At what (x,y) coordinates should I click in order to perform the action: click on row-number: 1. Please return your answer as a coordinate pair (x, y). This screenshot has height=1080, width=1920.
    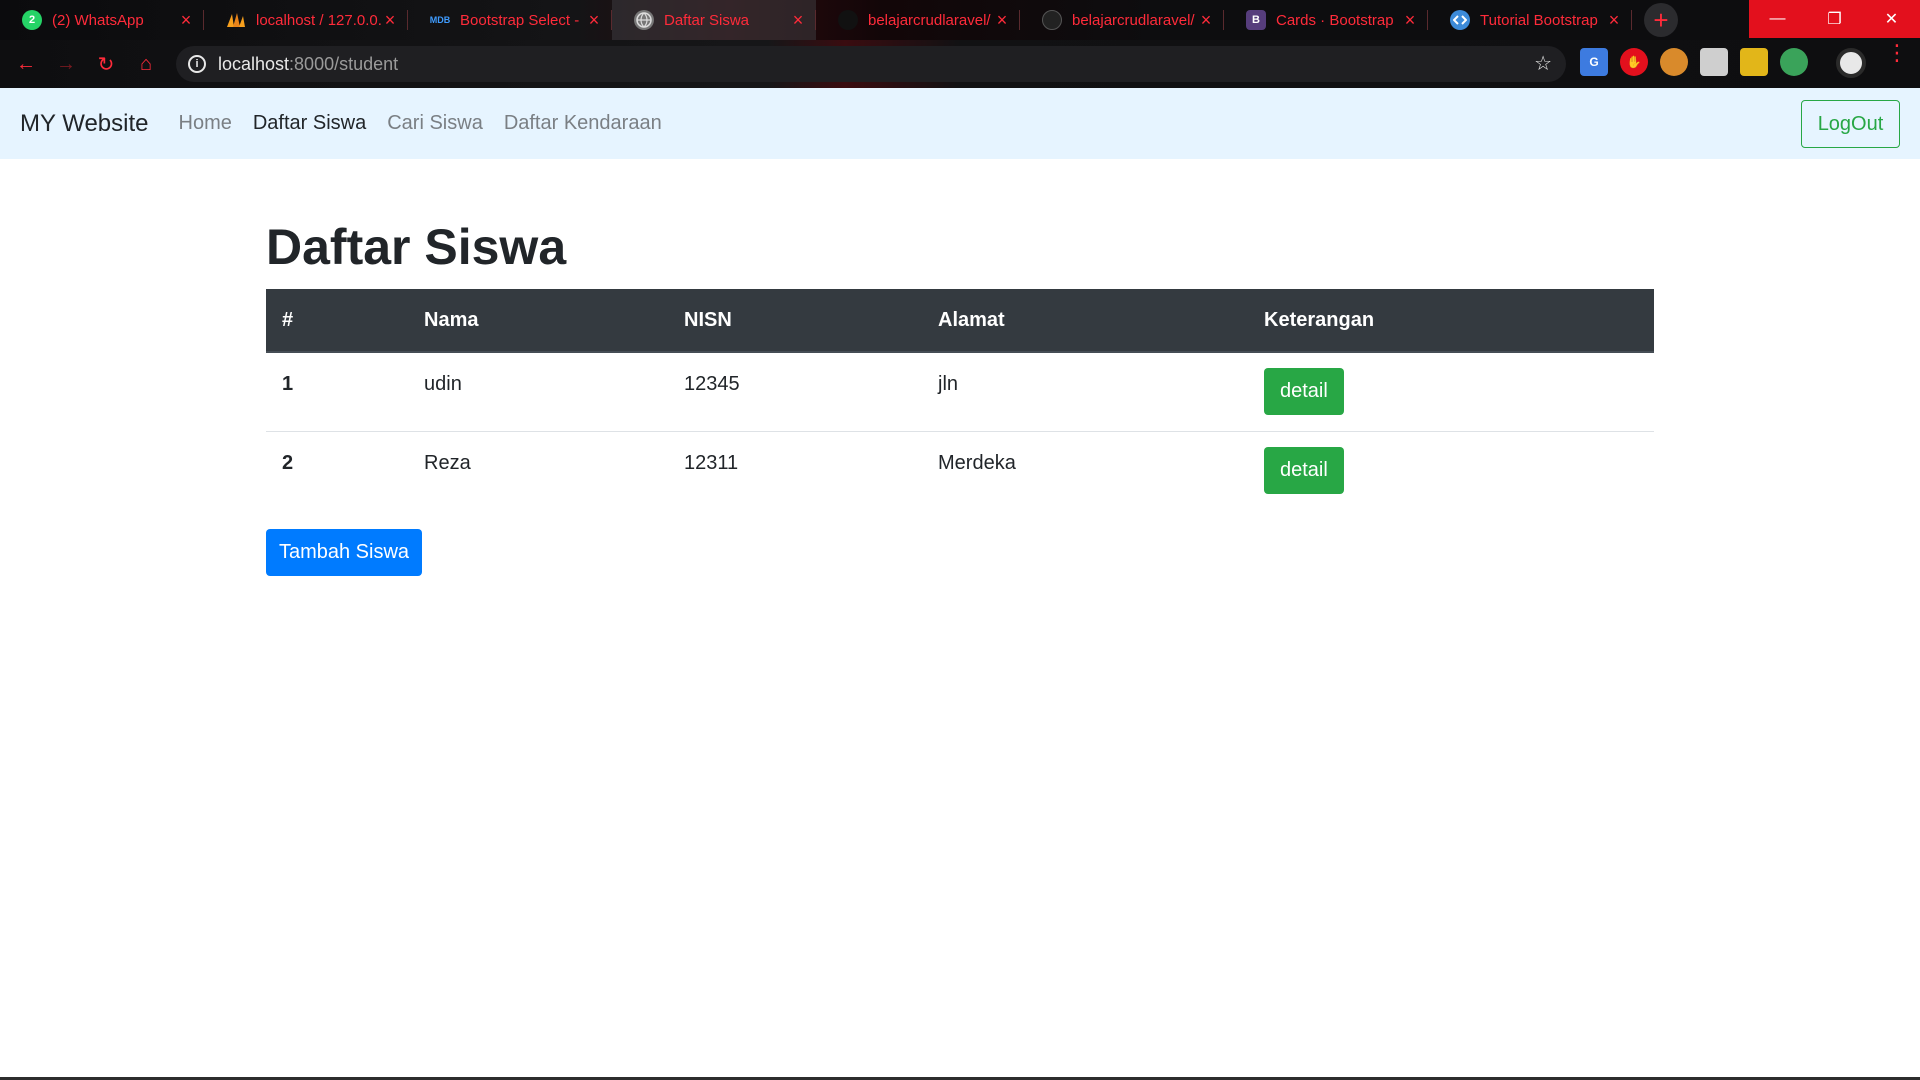
    Looking at the image, I should click on (288, 384).